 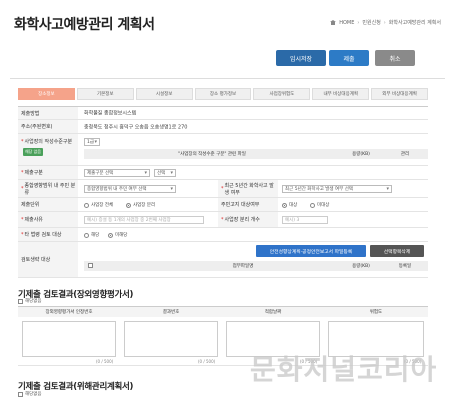 I want to click on unit-radio-separate: 사업장 분리, so click(x=140, y=205).